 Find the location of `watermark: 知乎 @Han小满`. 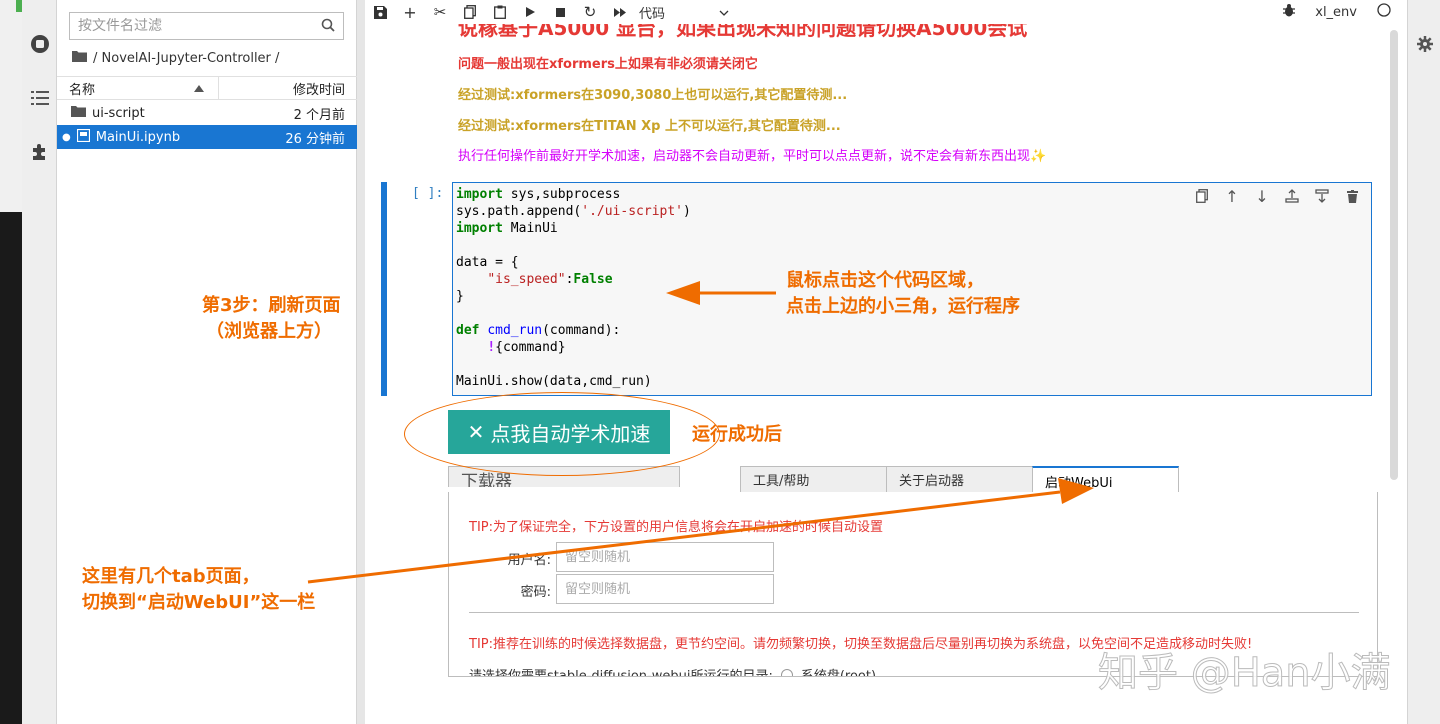

watermark: 知乎 @Han小满 is located at coordinates (1245, 673).